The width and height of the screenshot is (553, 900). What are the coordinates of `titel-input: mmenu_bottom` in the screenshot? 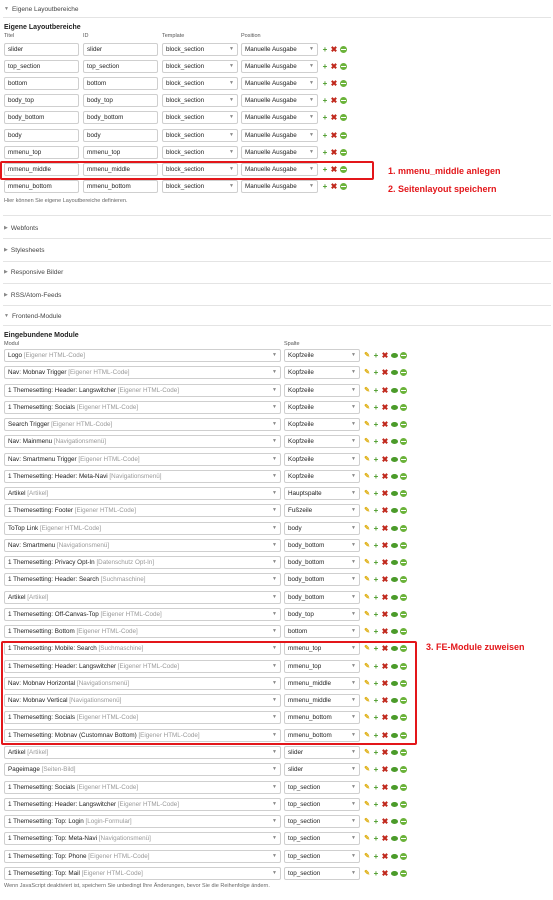 It's located at (41, 186).